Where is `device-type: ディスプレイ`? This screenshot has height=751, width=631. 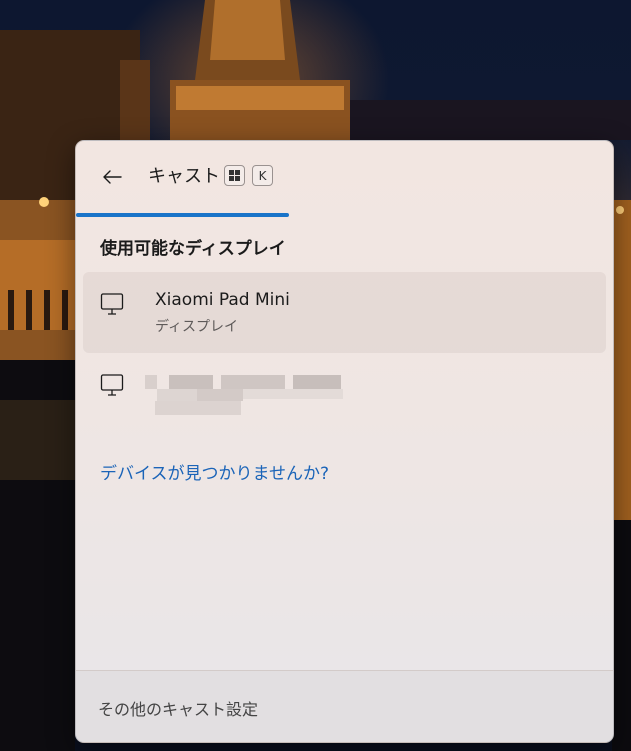
device-type: ディスプレイ is located at coordinates (197, 327).